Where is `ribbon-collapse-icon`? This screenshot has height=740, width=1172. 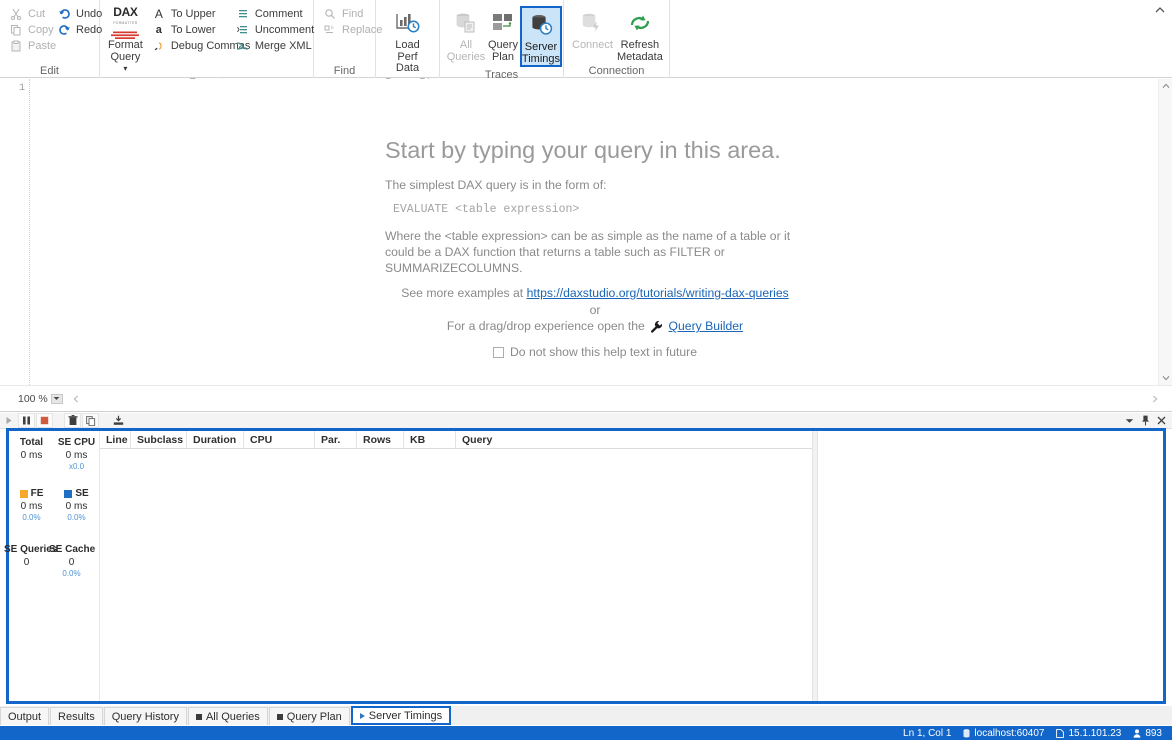 ribbon-collapse-icon is located at coordinates (1160, 10).